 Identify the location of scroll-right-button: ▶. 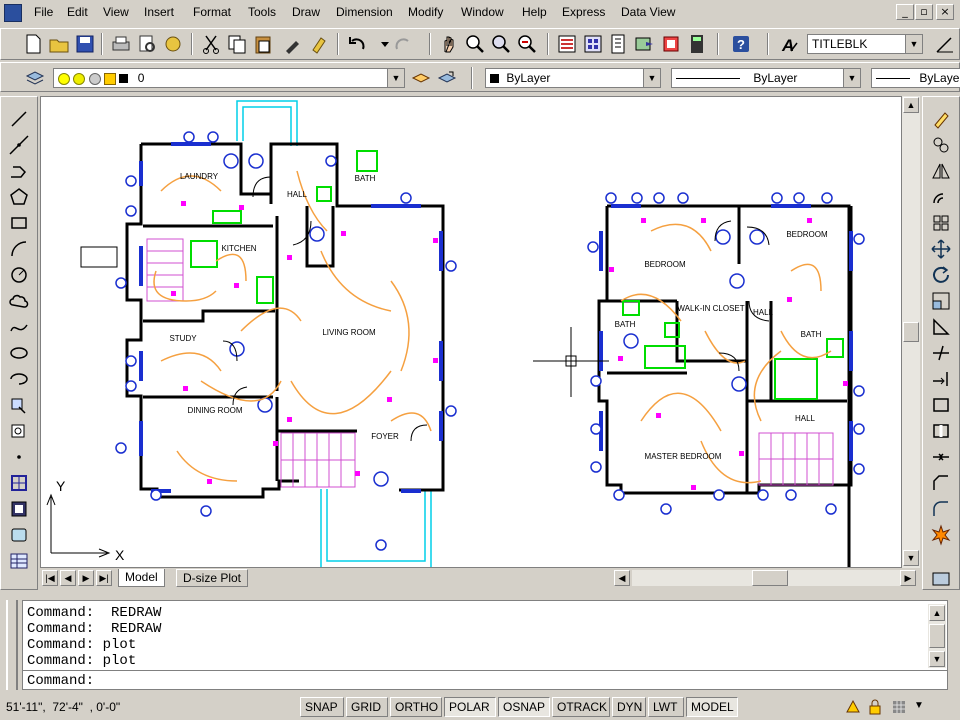
(908, 578).